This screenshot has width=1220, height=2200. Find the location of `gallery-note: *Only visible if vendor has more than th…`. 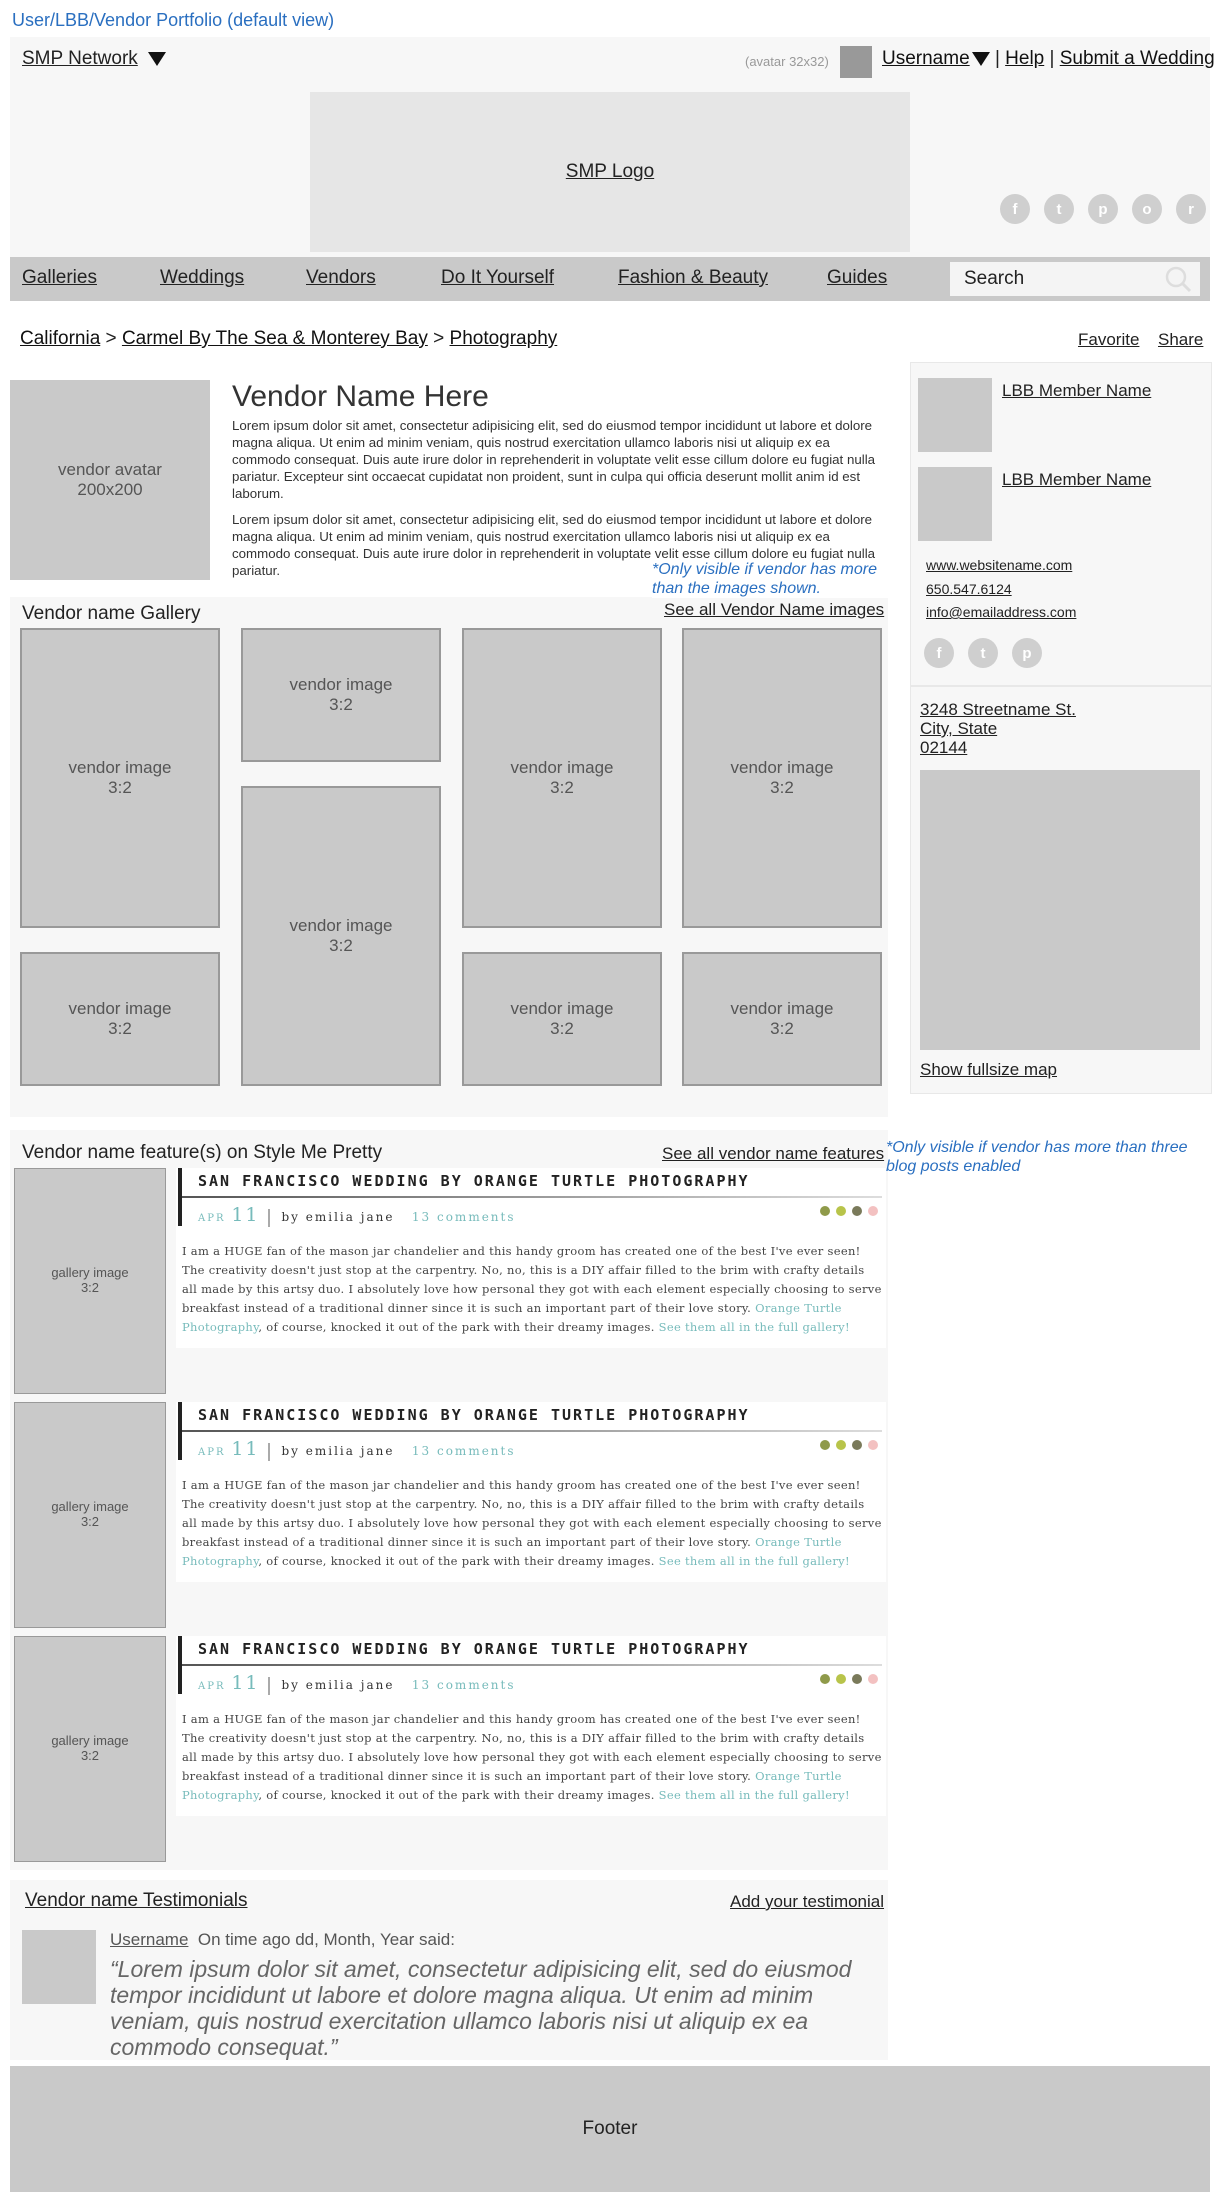

gallery-note: *Only visible if vendor has more than th… is located at coordinates (772, 579).